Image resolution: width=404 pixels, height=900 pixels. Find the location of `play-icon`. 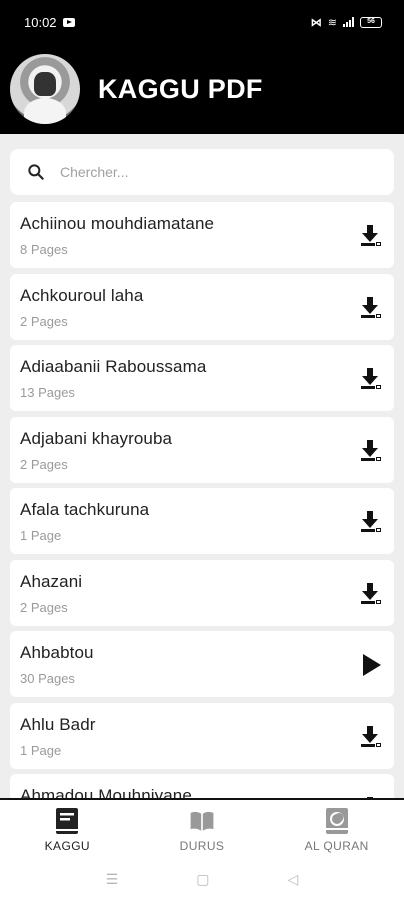

play-icon is located at coordinates (371, 665).